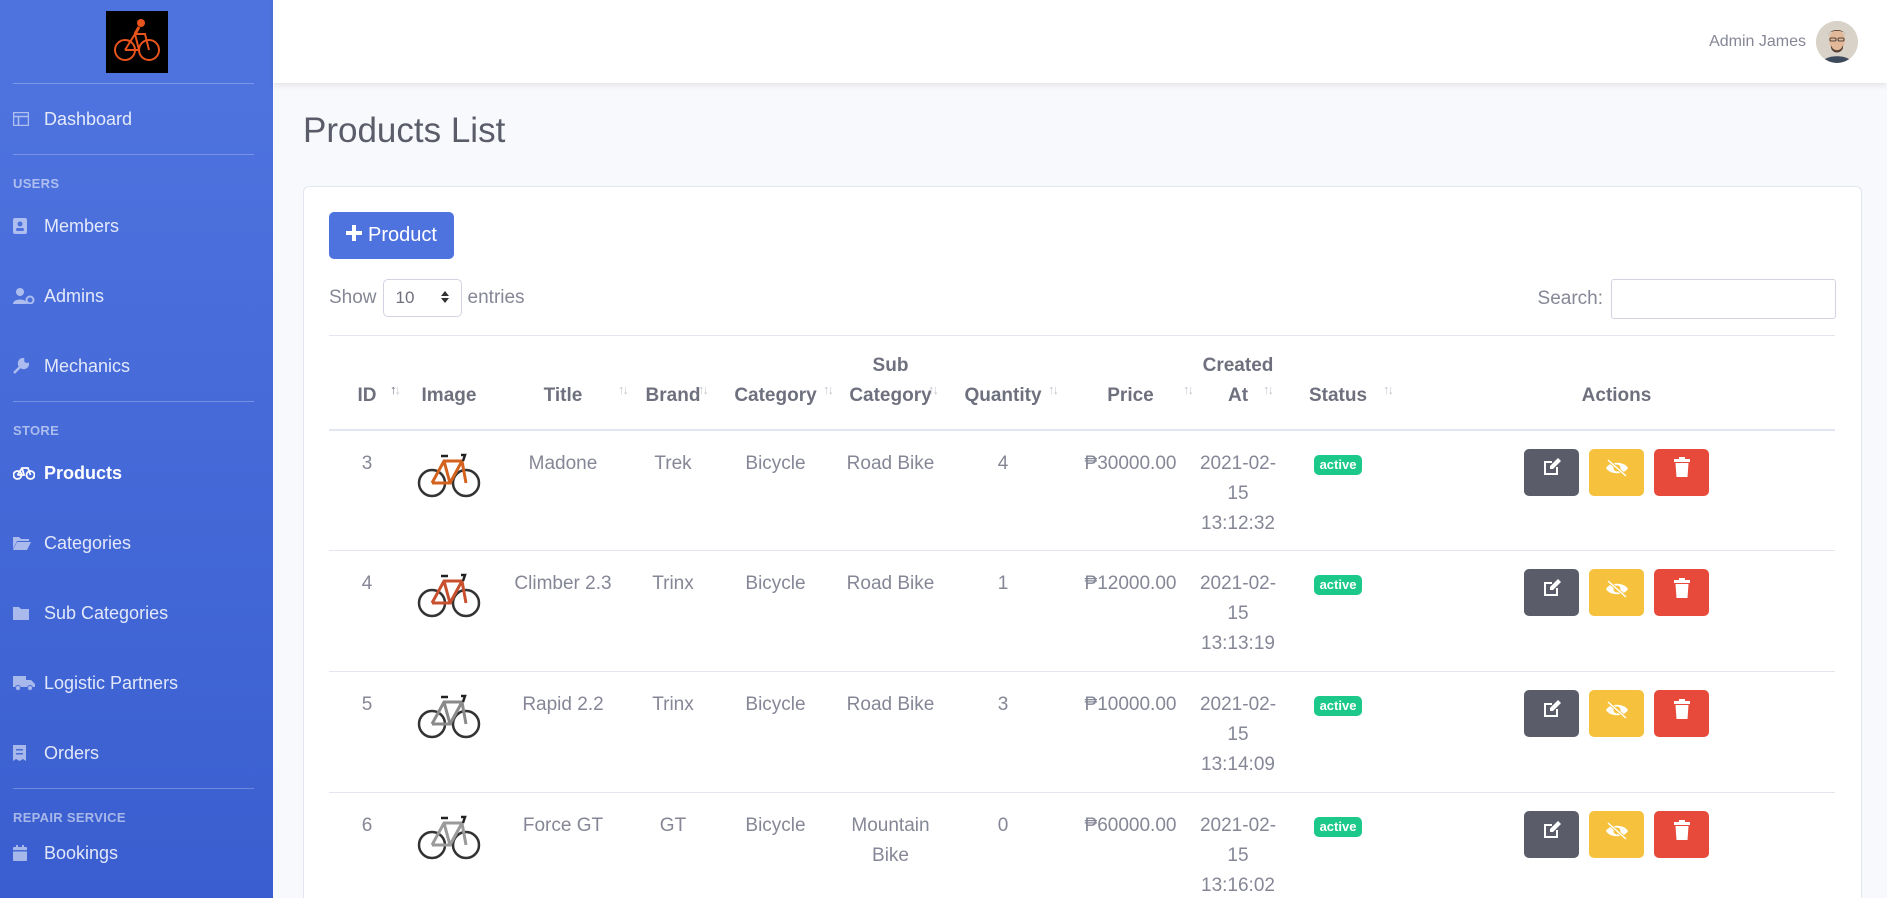 Image resolution: width=1887 pixels, height=898 pixels. What do you see at coordinates (673, 490) in the screenshot?
I see `cell-brand: Trek` at bounding box center [673, 490].